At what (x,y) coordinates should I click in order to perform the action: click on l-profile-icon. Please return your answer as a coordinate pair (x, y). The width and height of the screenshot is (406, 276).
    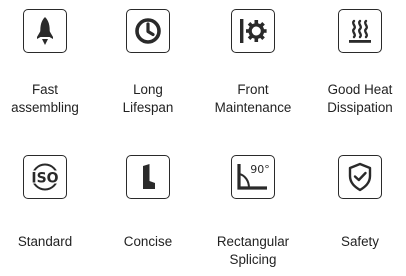
    Looking at the image, I should click on (149, 176).